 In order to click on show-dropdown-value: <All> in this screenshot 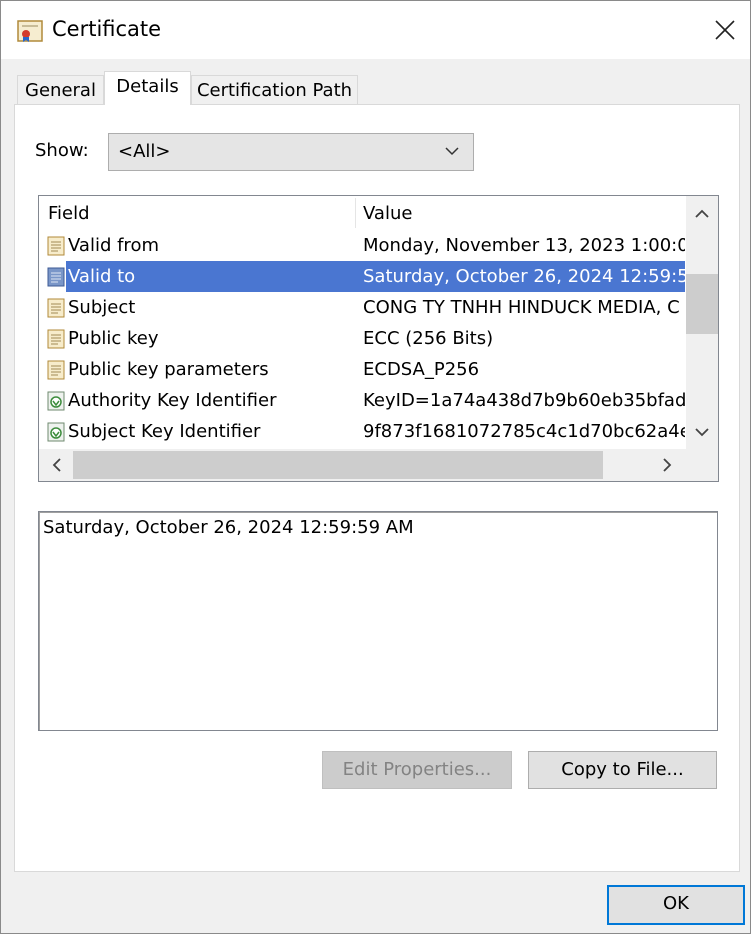, I will do `click(144, 151)`.